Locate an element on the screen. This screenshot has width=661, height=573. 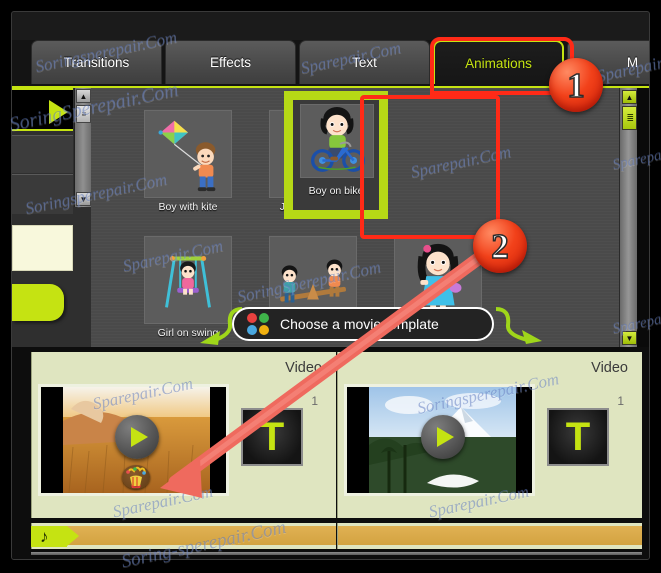
thumbnail-boy-on-bike: Boy on bike is located at coordinates (336, 155).